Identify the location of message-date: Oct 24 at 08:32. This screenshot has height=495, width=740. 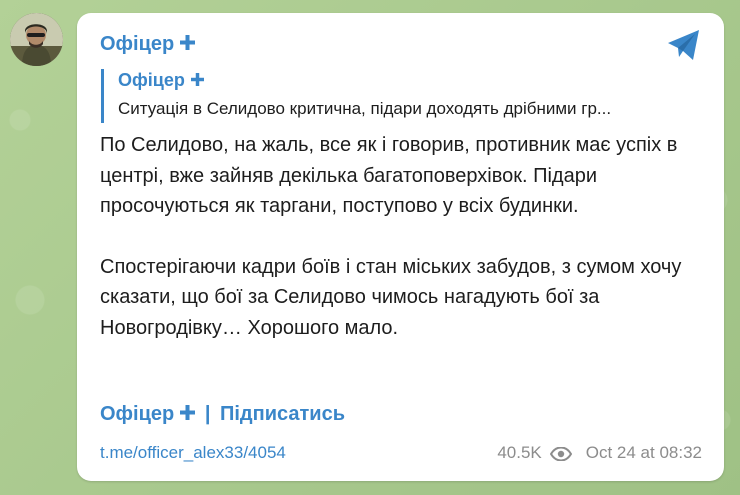
(643, 452).